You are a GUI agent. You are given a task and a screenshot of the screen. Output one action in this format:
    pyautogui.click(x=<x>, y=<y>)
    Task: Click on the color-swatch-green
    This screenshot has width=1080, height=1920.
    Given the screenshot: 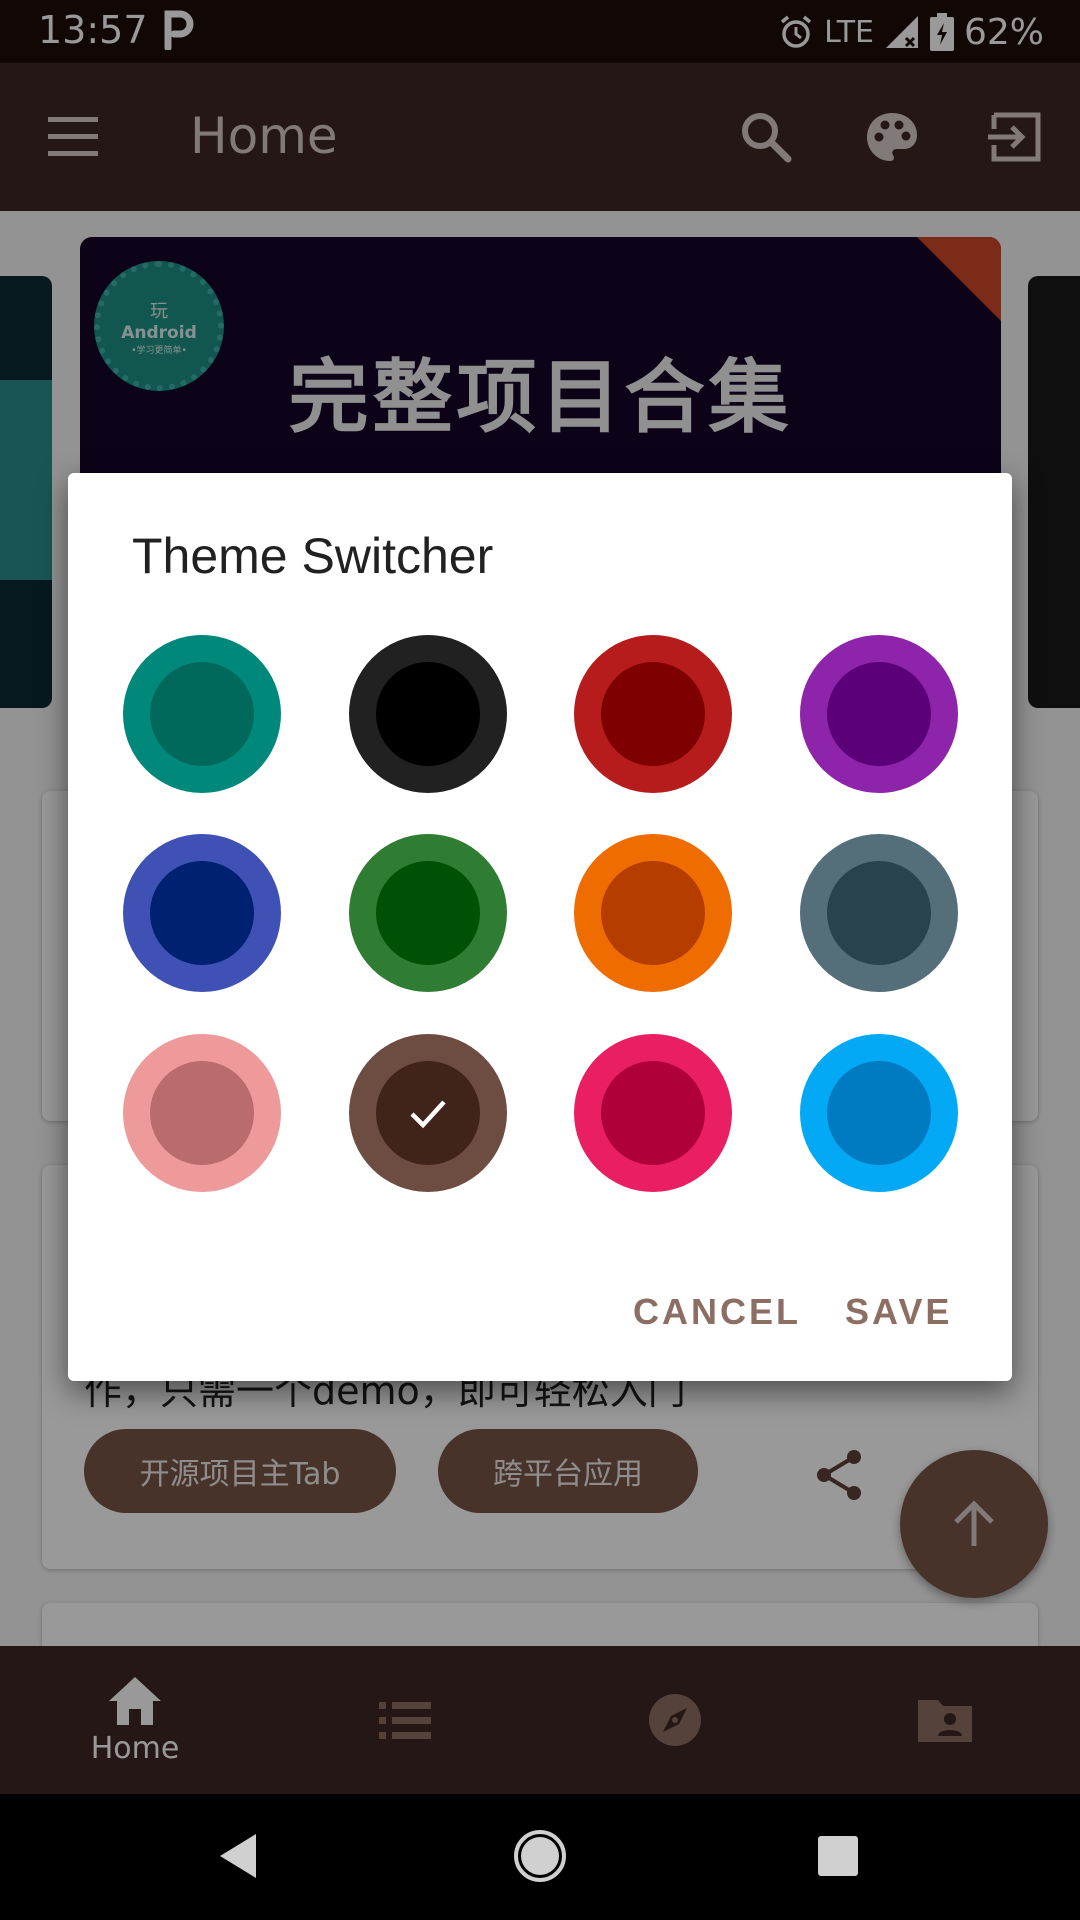 What is the action you would take?
    pyautogui.click(x=428, y=913)
    